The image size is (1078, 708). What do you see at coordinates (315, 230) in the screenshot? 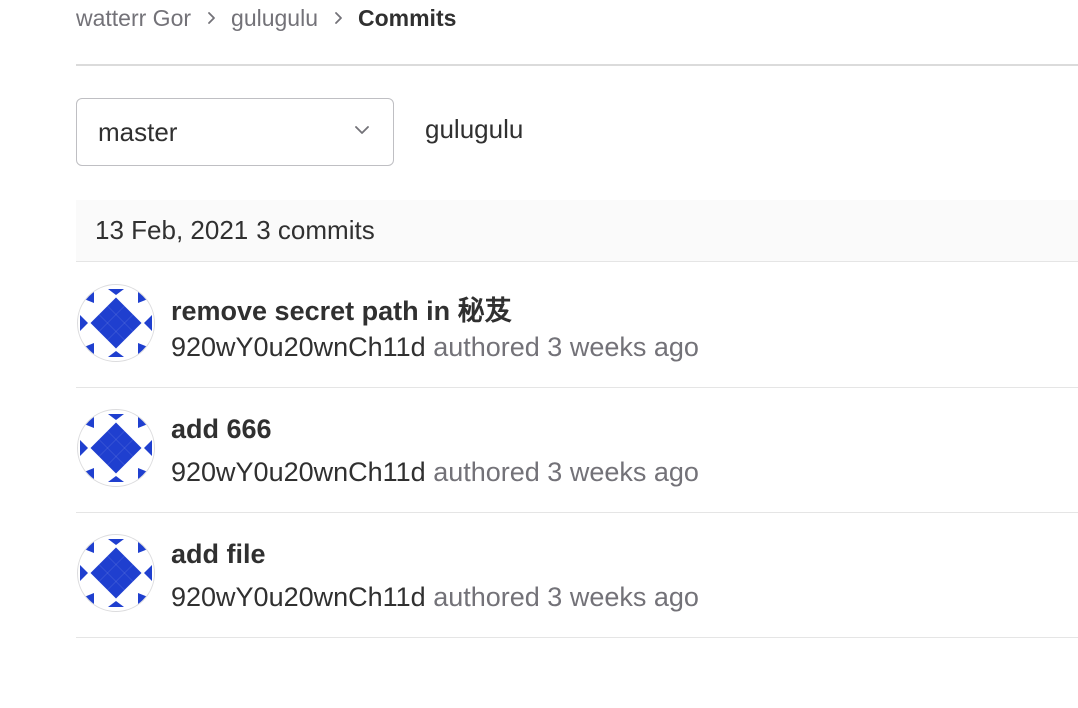
I see `commit-day-count: 3 commits` at bounding box center [315, 230].